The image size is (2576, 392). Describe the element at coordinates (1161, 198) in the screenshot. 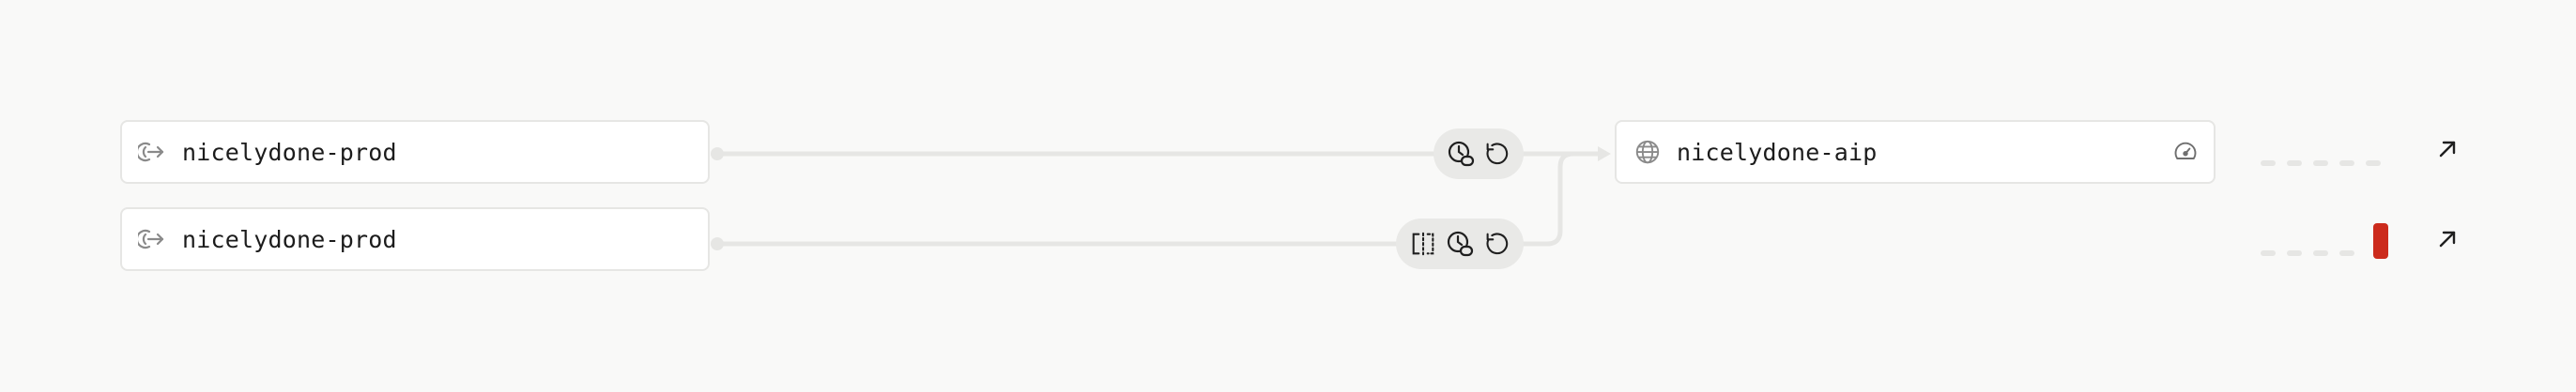

I see `connector-wires` at that location.